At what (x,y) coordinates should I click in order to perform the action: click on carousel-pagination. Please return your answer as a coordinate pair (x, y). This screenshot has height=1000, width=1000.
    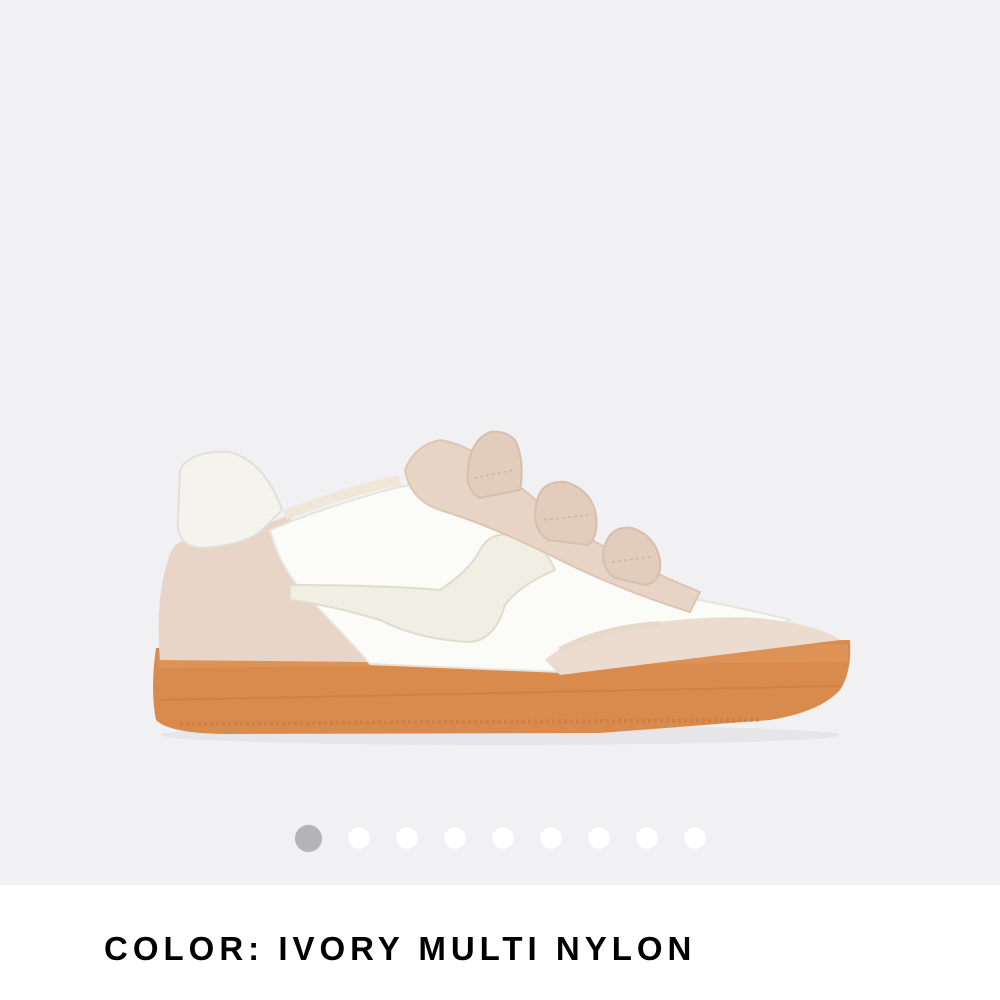
    Looking at the image, I should click on (500, 838).